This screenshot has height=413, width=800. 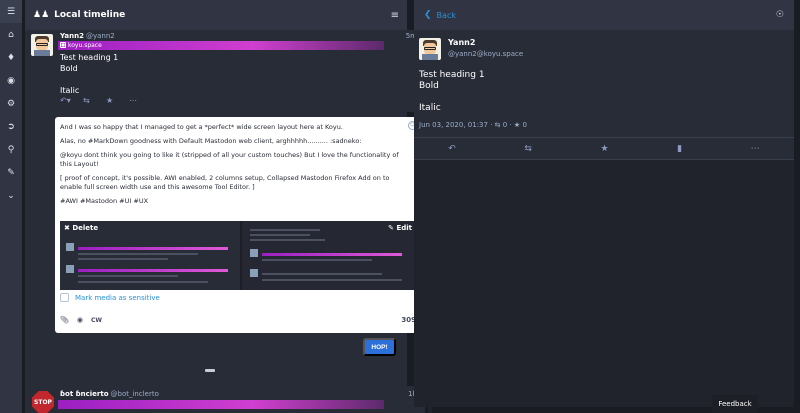 I want to click on pencil-icon: ✎, so click(x=11, y=172).